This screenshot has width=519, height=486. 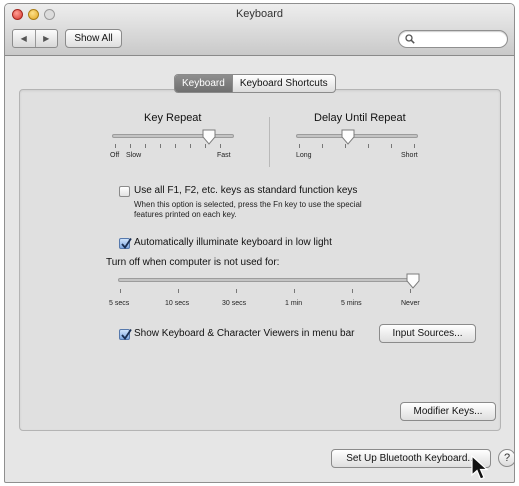 I want to click on illumination-timeout-ticks, so click(x=270, y=291).